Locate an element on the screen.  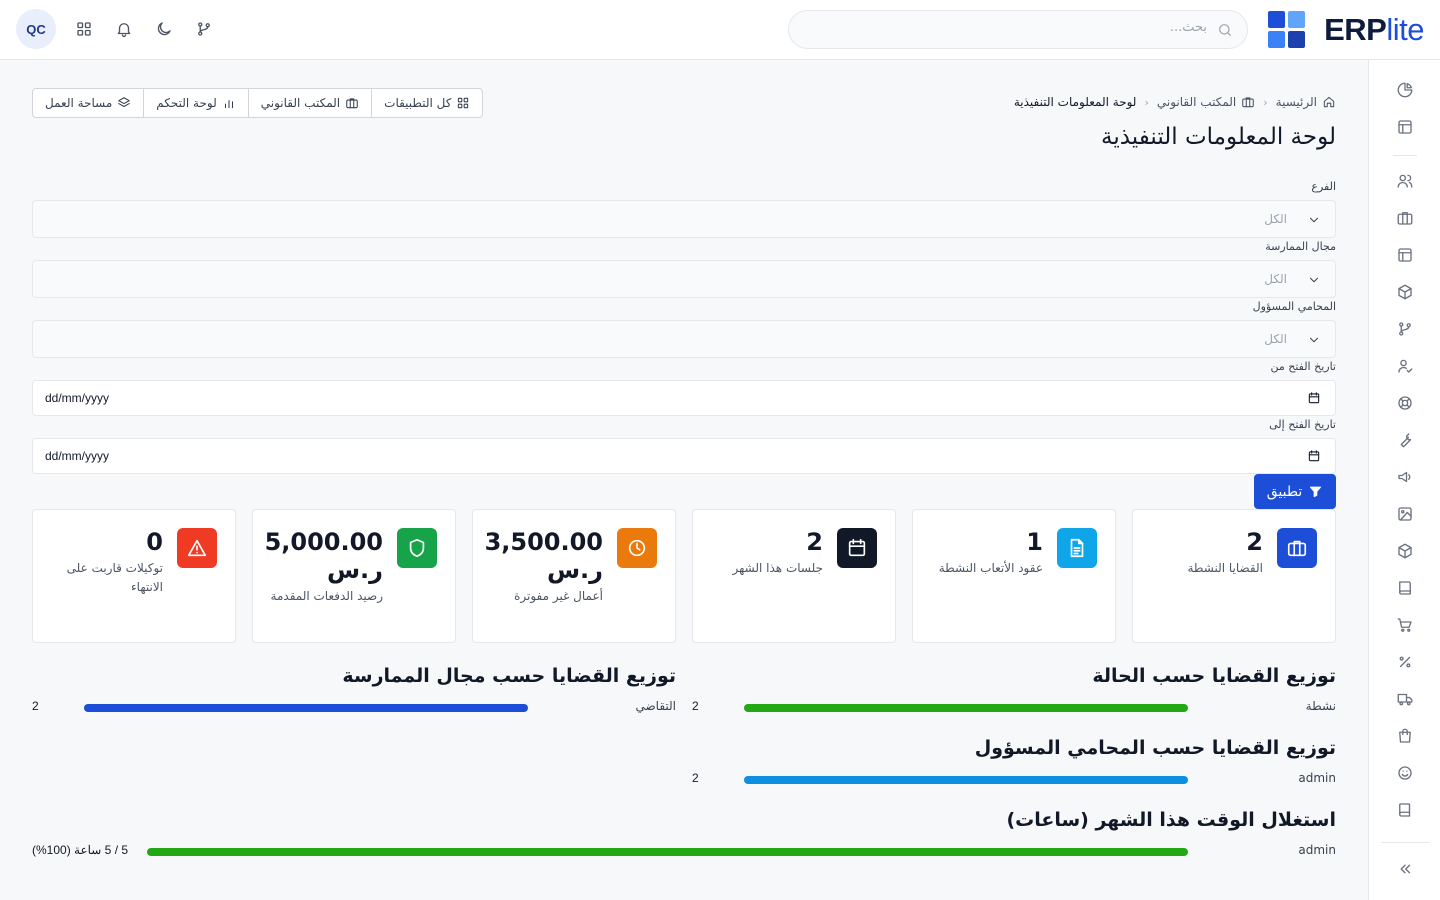
opened-to-value: dd/mm/yyyy is located at coordinates (77, 456).